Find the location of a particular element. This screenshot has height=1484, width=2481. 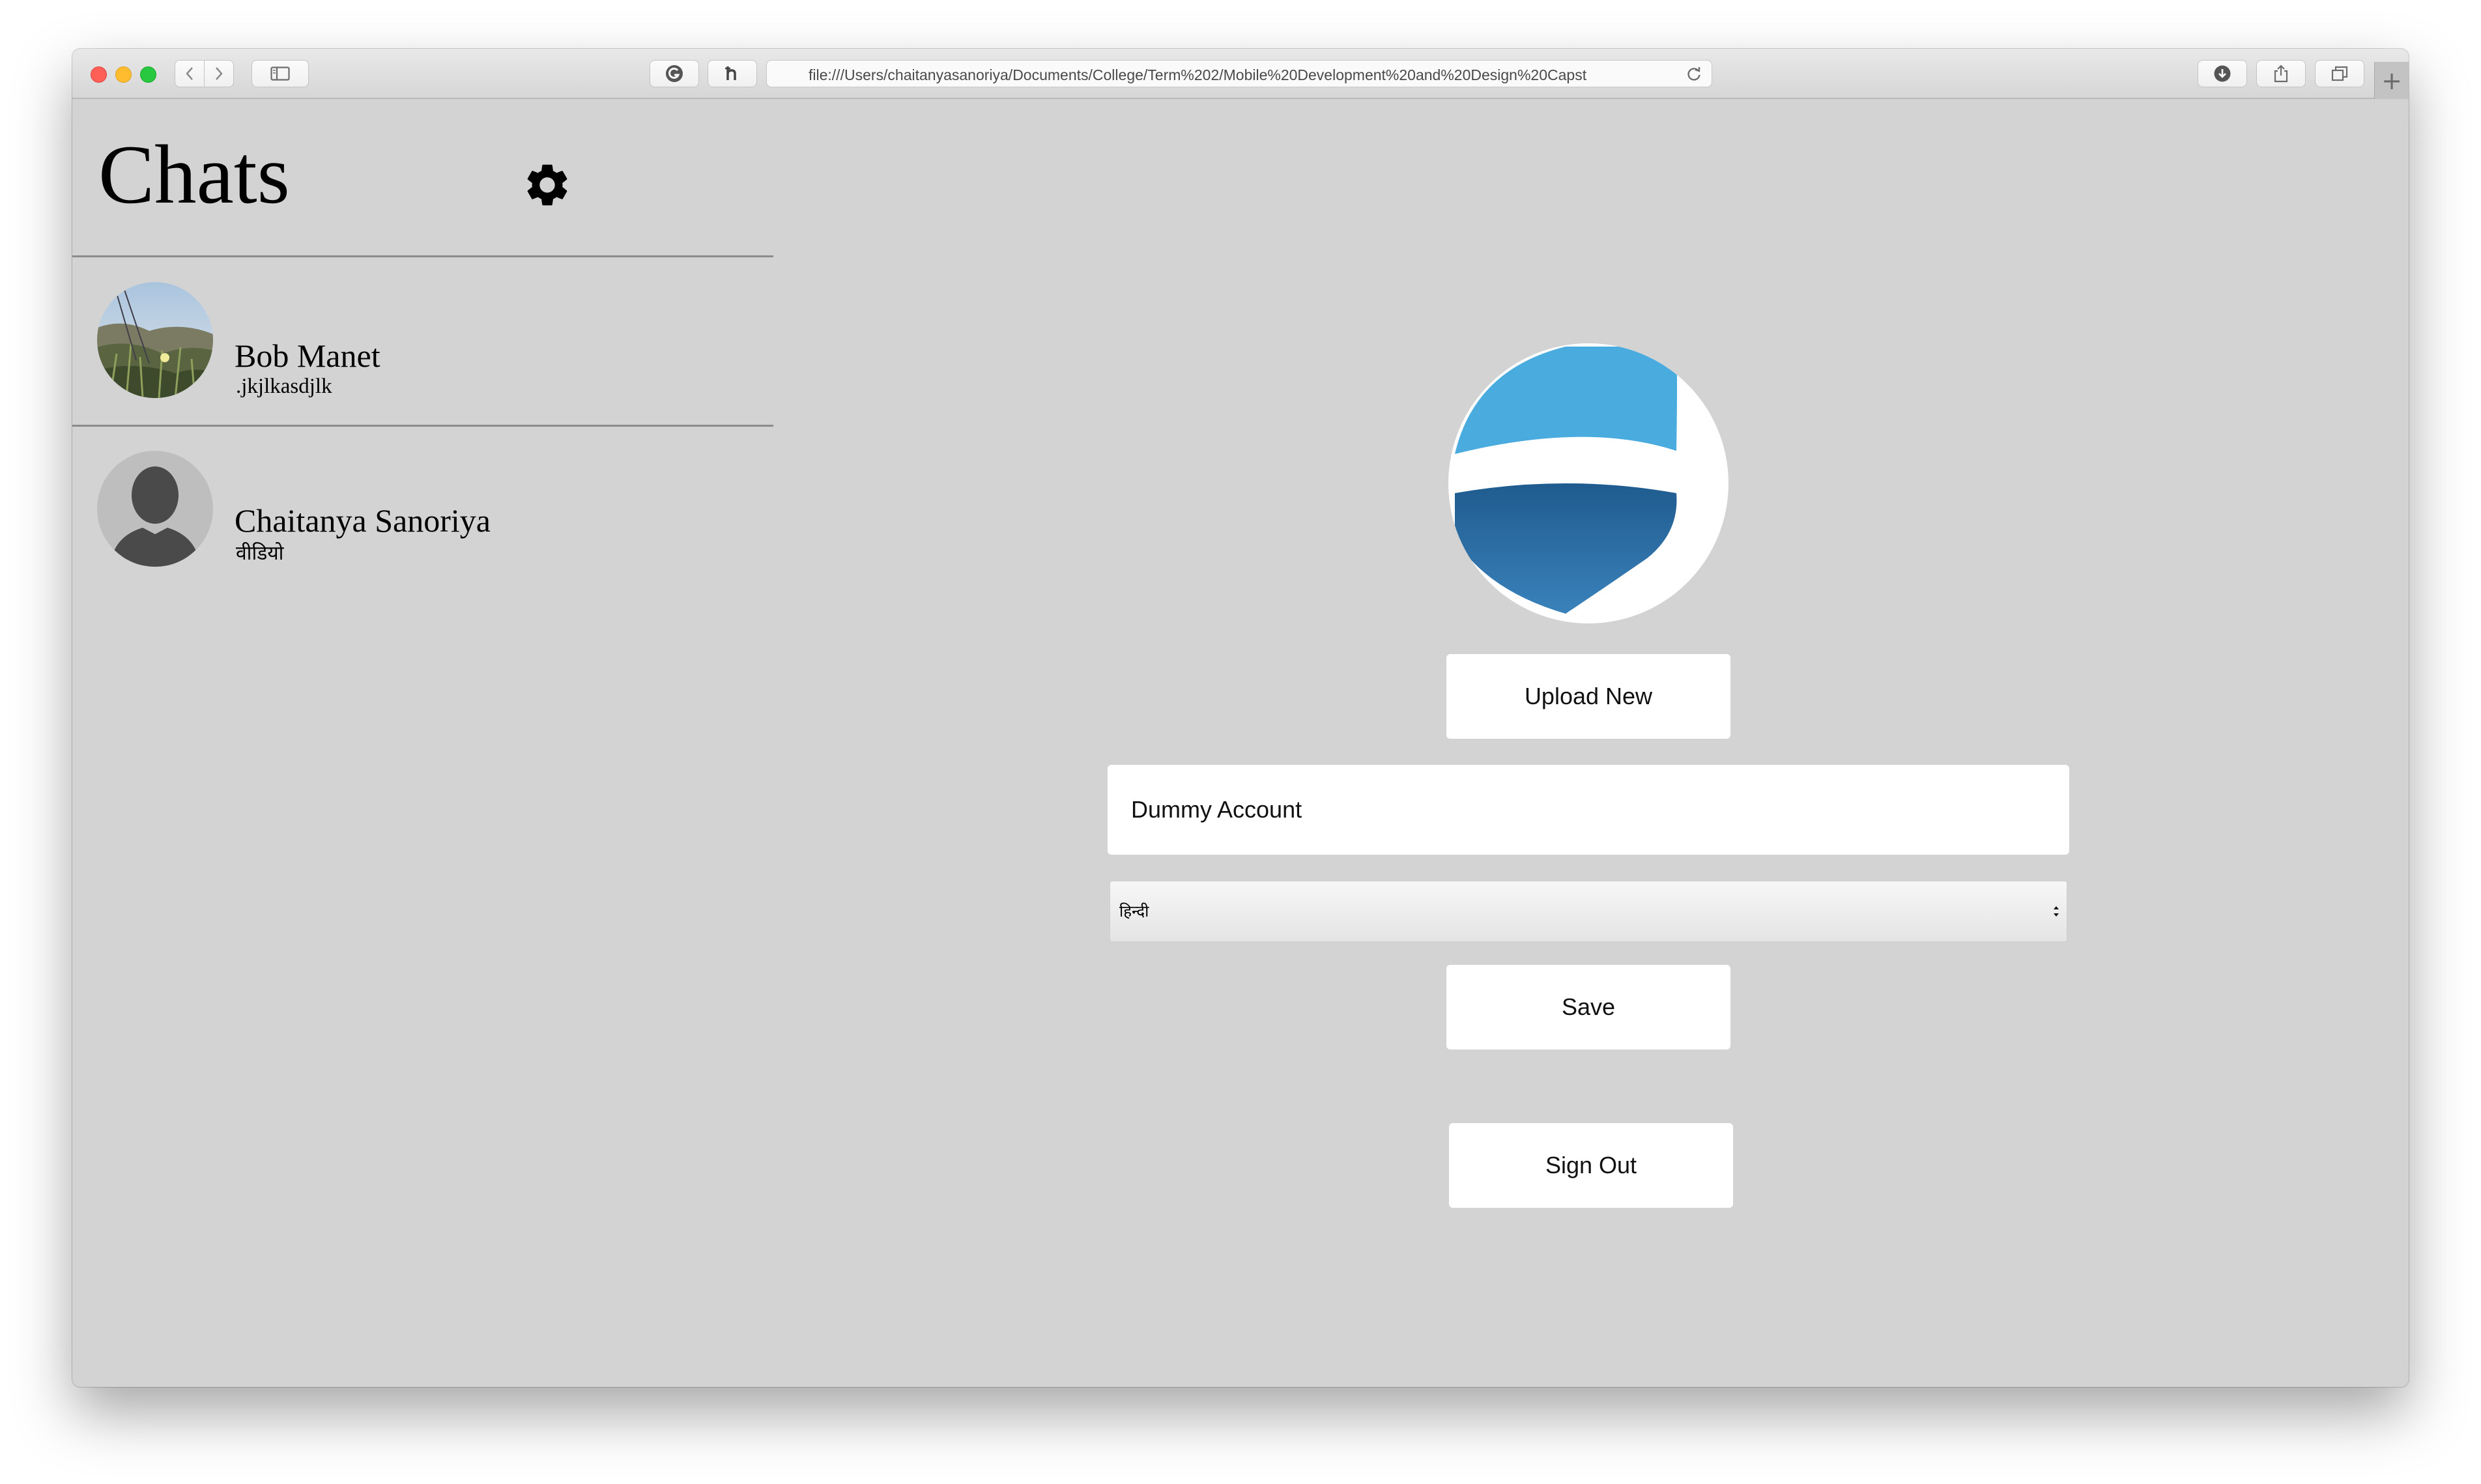

landscape-photo is located at coordinates (155, 340).